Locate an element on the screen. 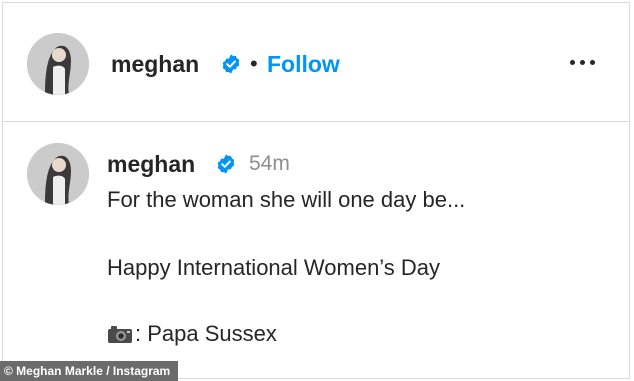  comment-avatar is located at coordinates (58, 174).